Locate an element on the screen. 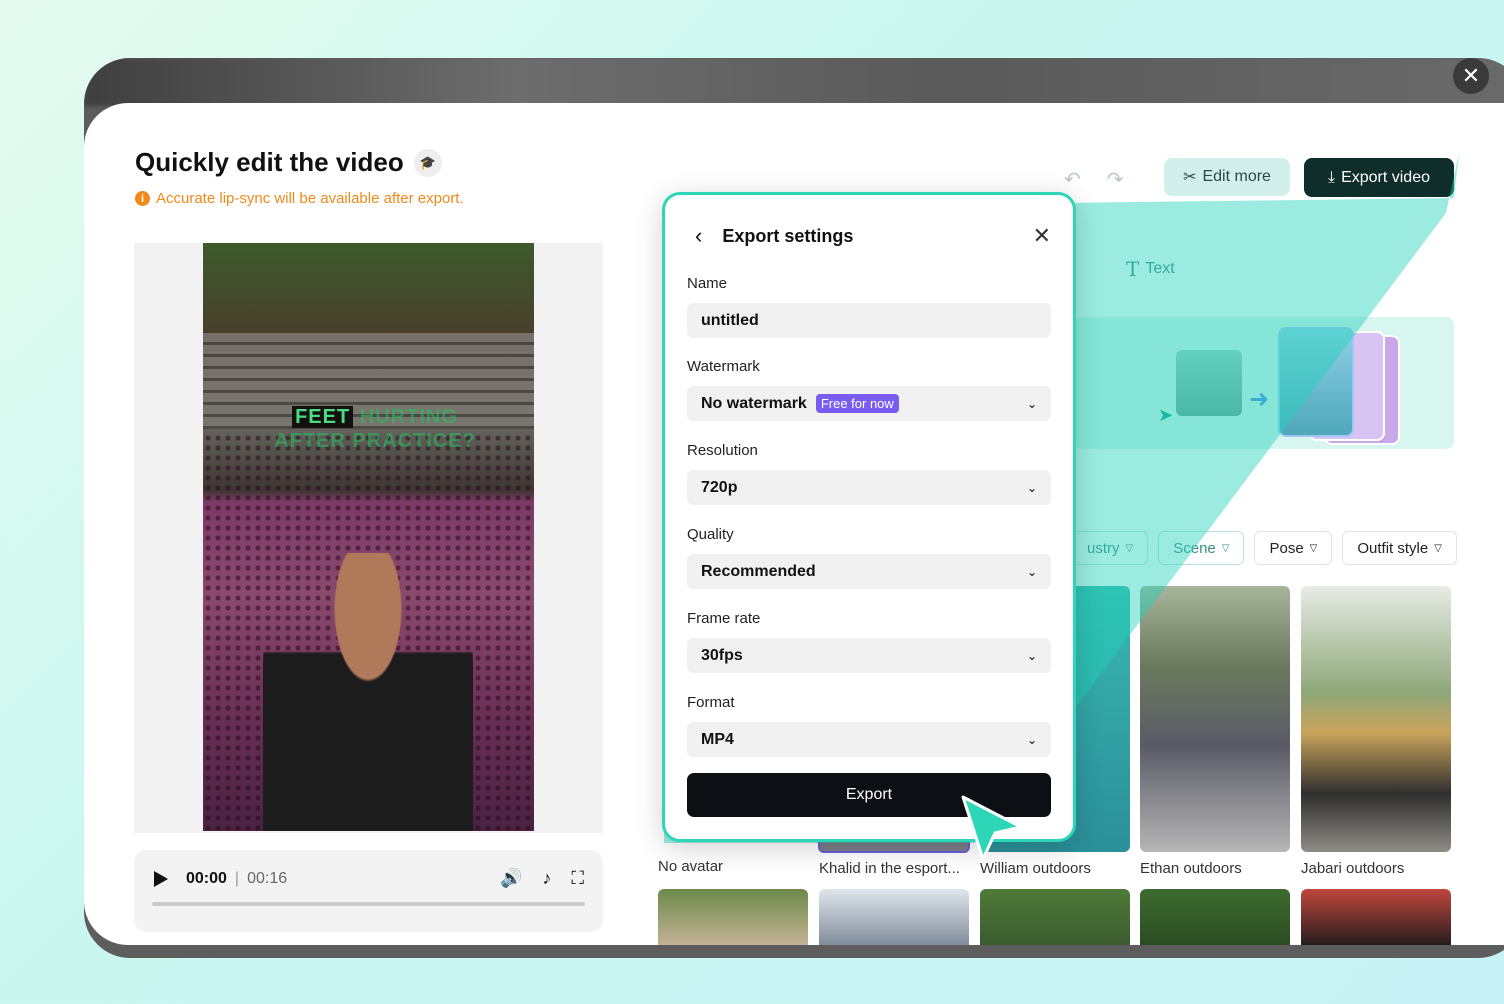 The width and height of the screenshot is (1504, 1004). name-label: Name is located at coordinates (707, 283).